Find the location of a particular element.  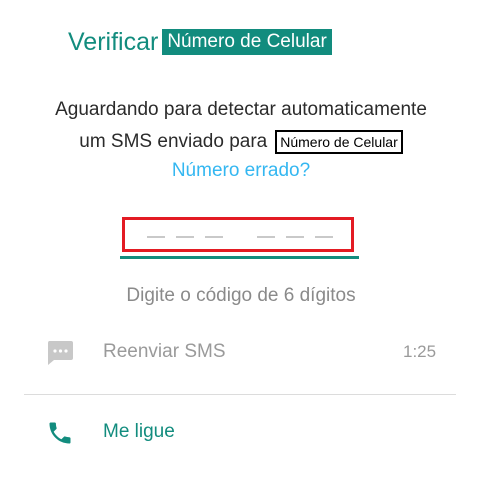

divider is located at coordinates (240, 394).